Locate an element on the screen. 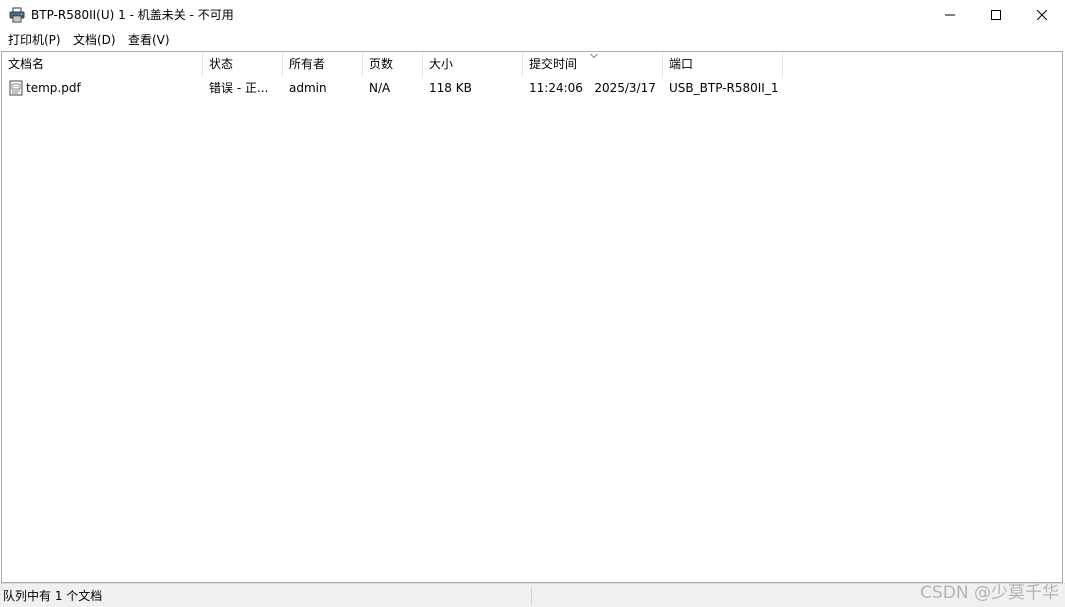  cell-submitted: 11:24:06 2025/3/17 is located at coordinates (592, 88).